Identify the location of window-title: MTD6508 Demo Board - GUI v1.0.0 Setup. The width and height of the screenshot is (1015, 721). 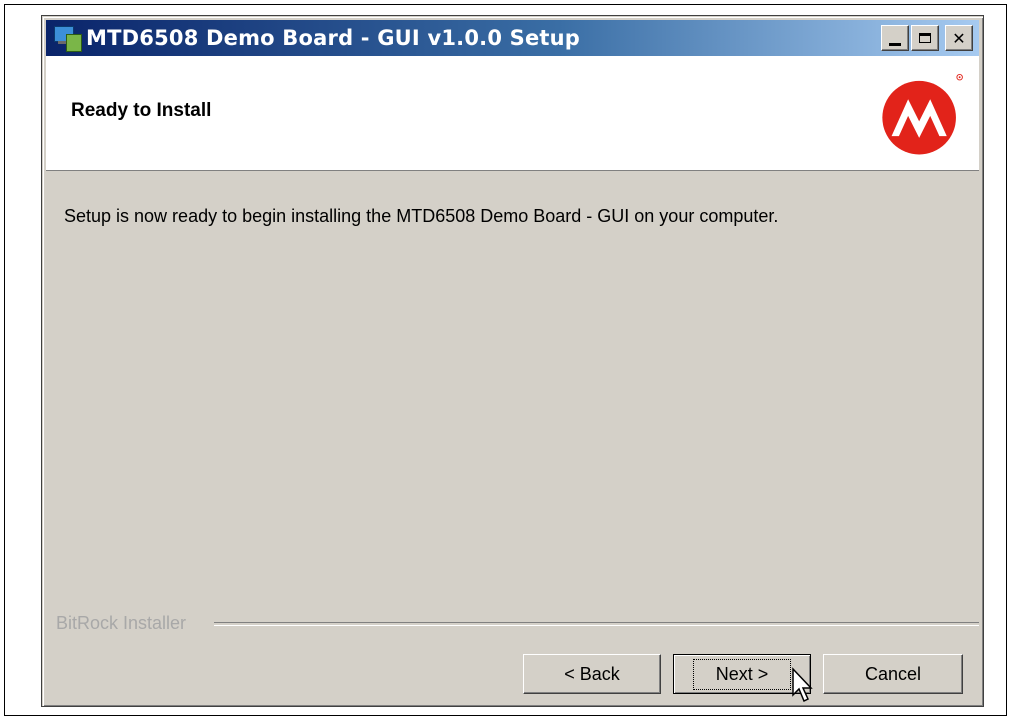
(333, 38).